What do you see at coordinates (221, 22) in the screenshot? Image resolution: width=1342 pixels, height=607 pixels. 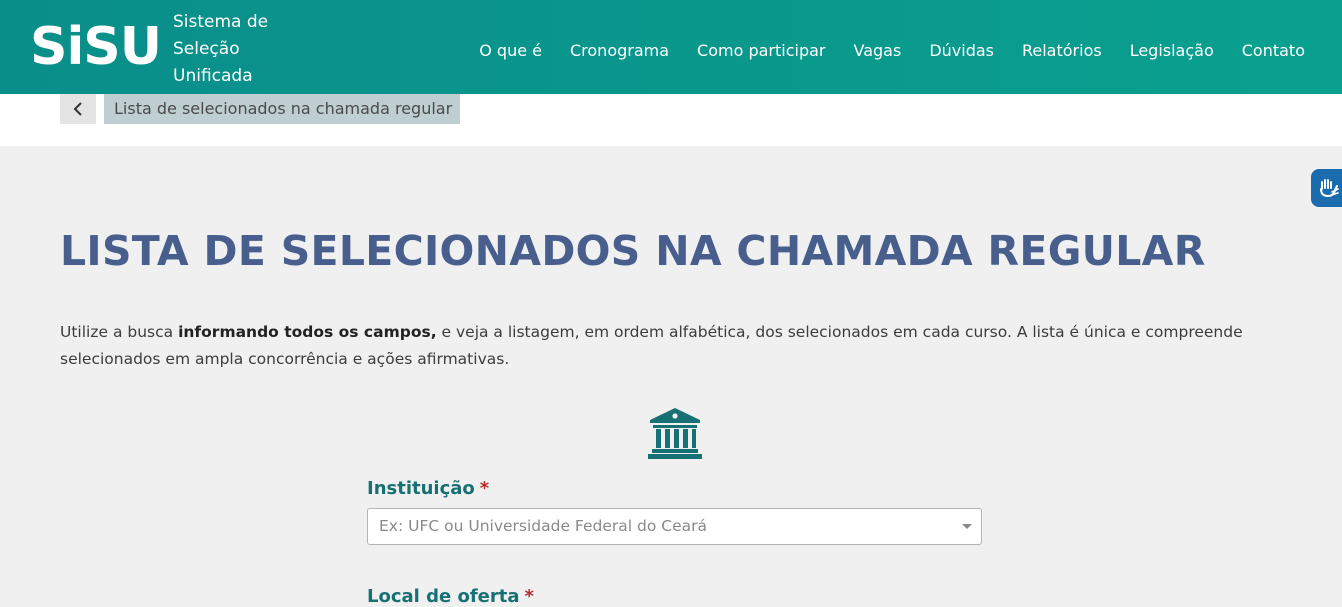 I see `logo-subtitle-line: Sistema de` at bounding box center [221, 22].